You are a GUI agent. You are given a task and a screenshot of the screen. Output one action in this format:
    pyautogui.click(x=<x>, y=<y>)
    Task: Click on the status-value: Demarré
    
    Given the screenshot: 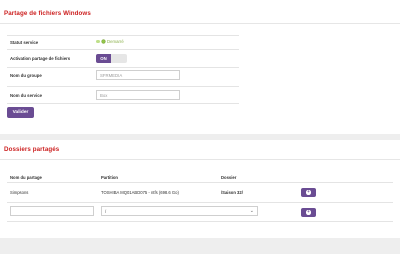 What is the action you would take?
    pyautogui.click(x=115, y=41)
    